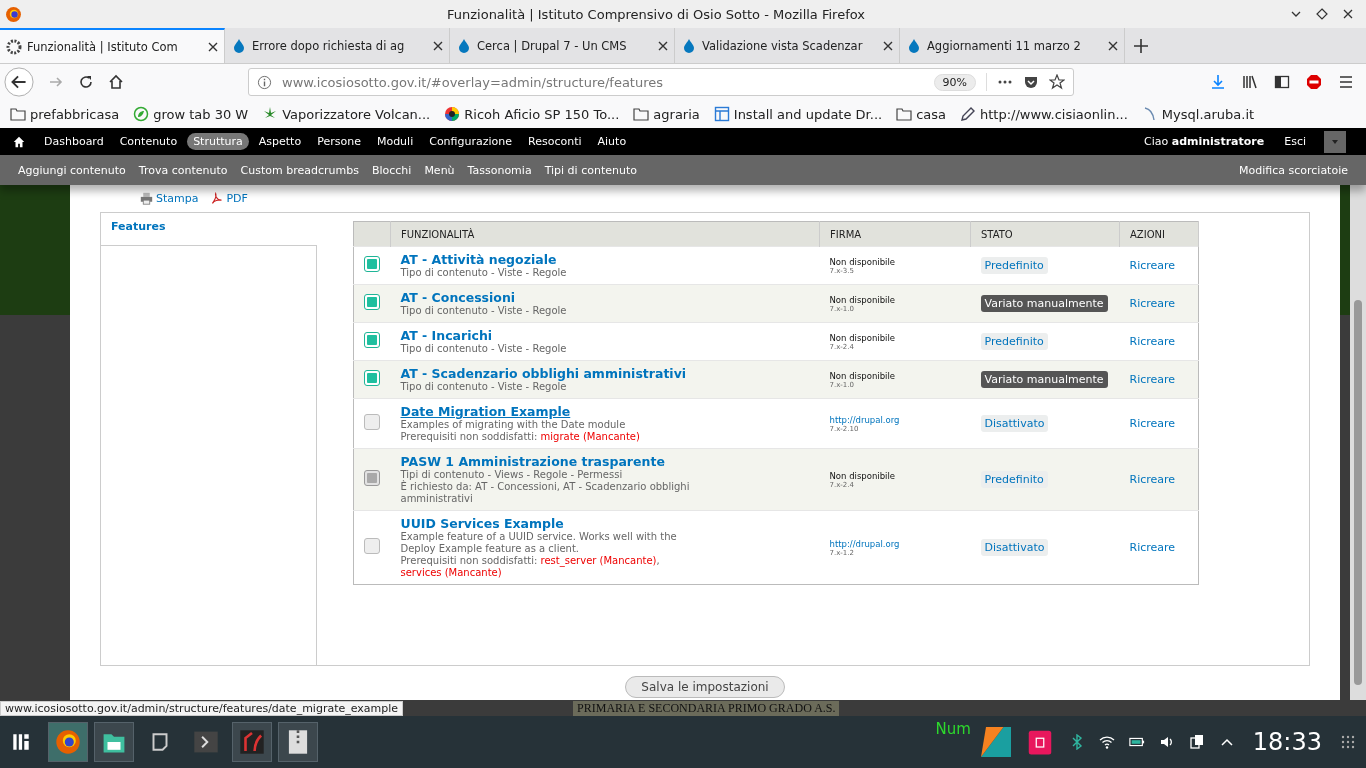 This screenshot has width=1366, height=768. I want to click on shortcut-link: Tassonomia, so click(499, 170).